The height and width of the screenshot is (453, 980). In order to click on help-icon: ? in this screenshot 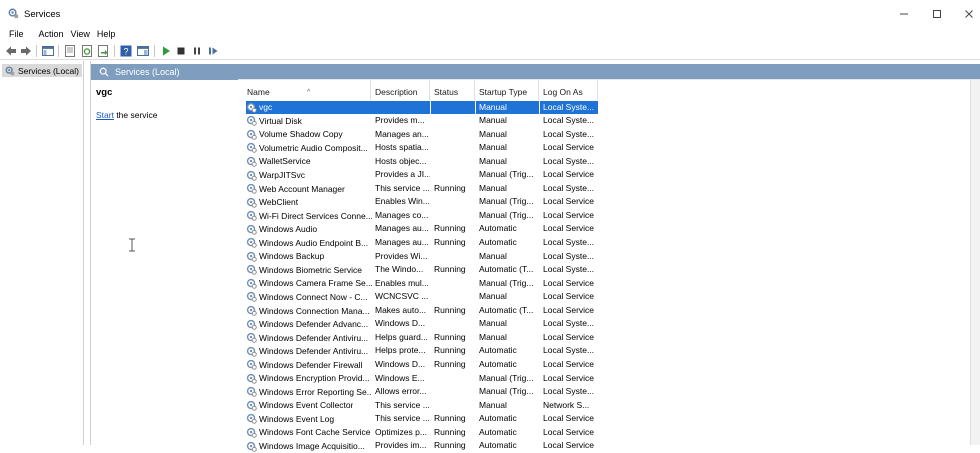, I will do `click(126, 51)`.